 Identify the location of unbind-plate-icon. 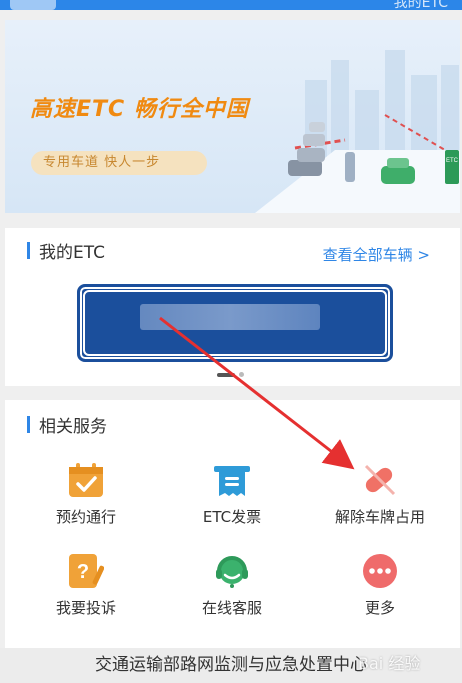
(380, 480).